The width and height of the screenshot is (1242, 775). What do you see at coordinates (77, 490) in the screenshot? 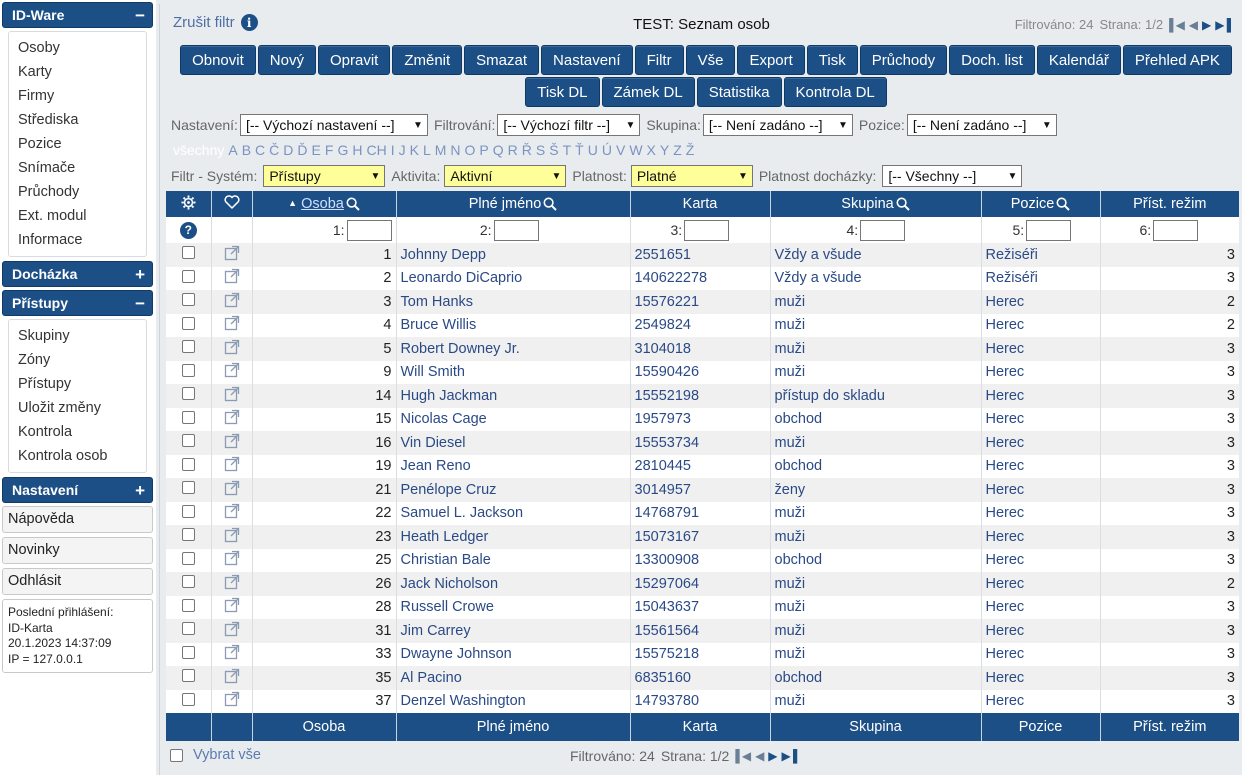
I see `menu-section-nastaveni: Nastavení +` at bounding box center [77, 490].